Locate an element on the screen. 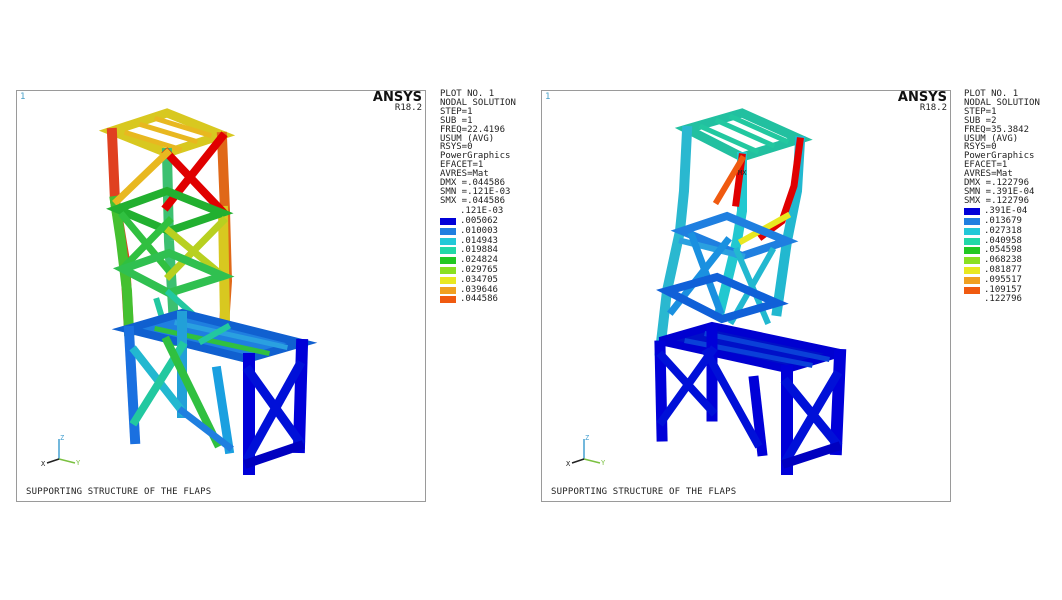 The height and width of the screenshot is (600, 1062). legend-value: .095517 is located at coordinates (1003, 279).